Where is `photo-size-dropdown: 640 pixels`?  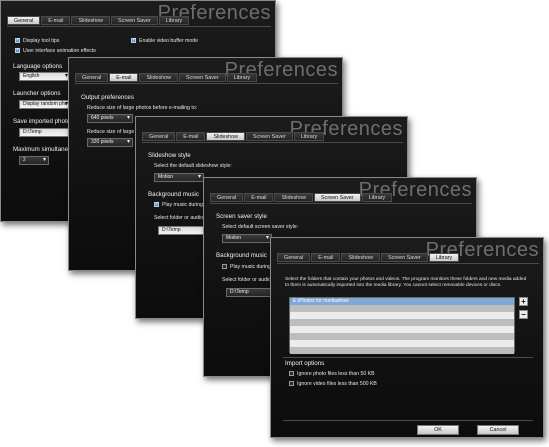
photo-size-dropdown: 640 pixels is located at coordinates (110, 118).